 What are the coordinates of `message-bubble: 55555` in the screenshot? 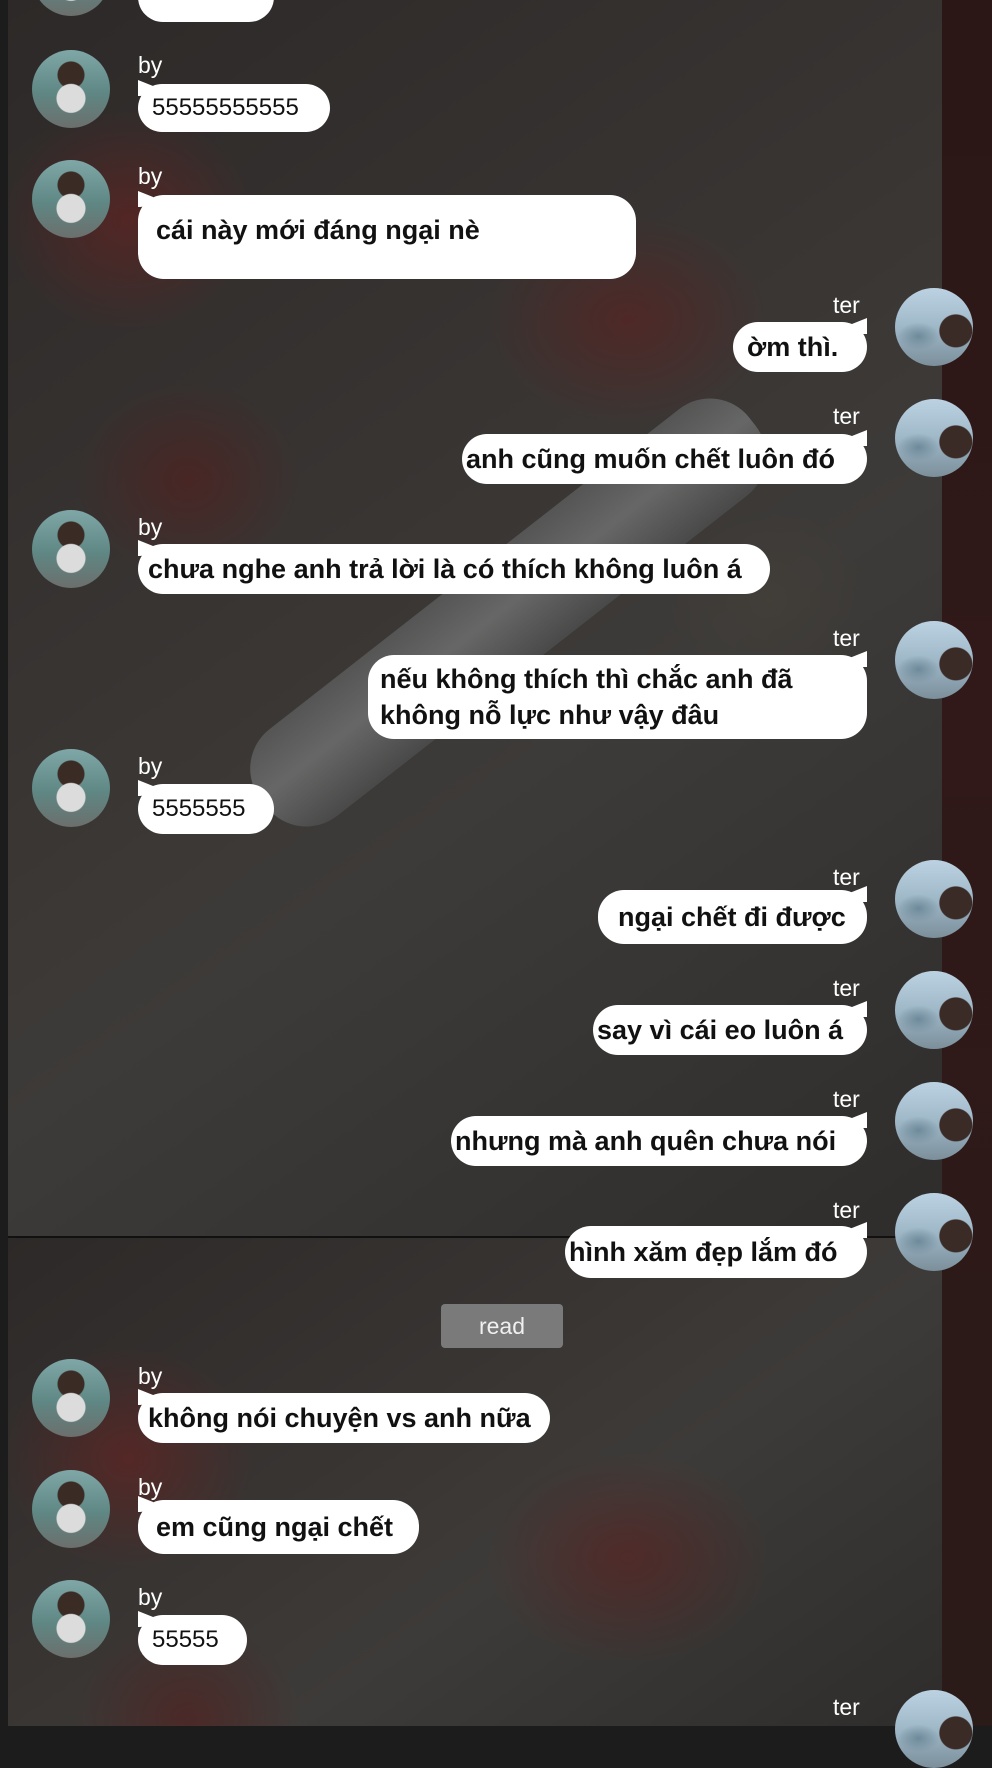 It's located at (192, 1640).